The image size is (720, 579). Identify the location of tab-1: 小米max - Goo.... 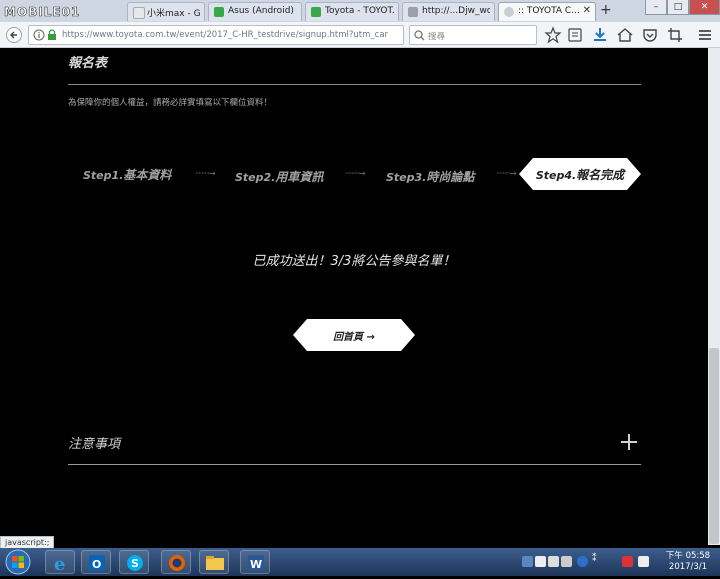
(166, 11).